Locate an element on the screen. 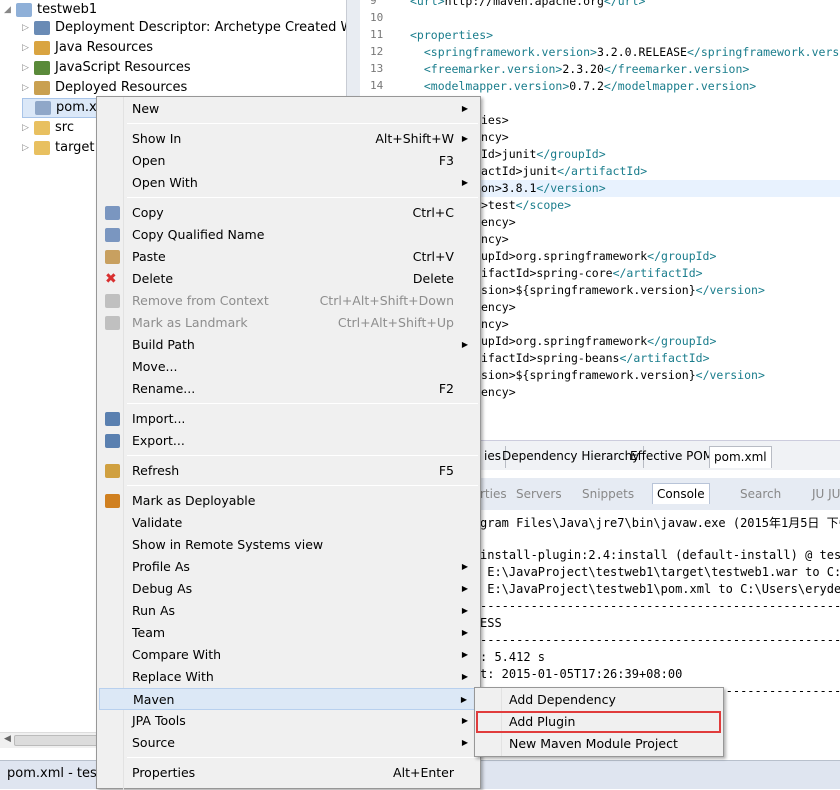 The height and width of the screenshot is (790, 840). line-number: 9 is located at coordinates (373, 3).